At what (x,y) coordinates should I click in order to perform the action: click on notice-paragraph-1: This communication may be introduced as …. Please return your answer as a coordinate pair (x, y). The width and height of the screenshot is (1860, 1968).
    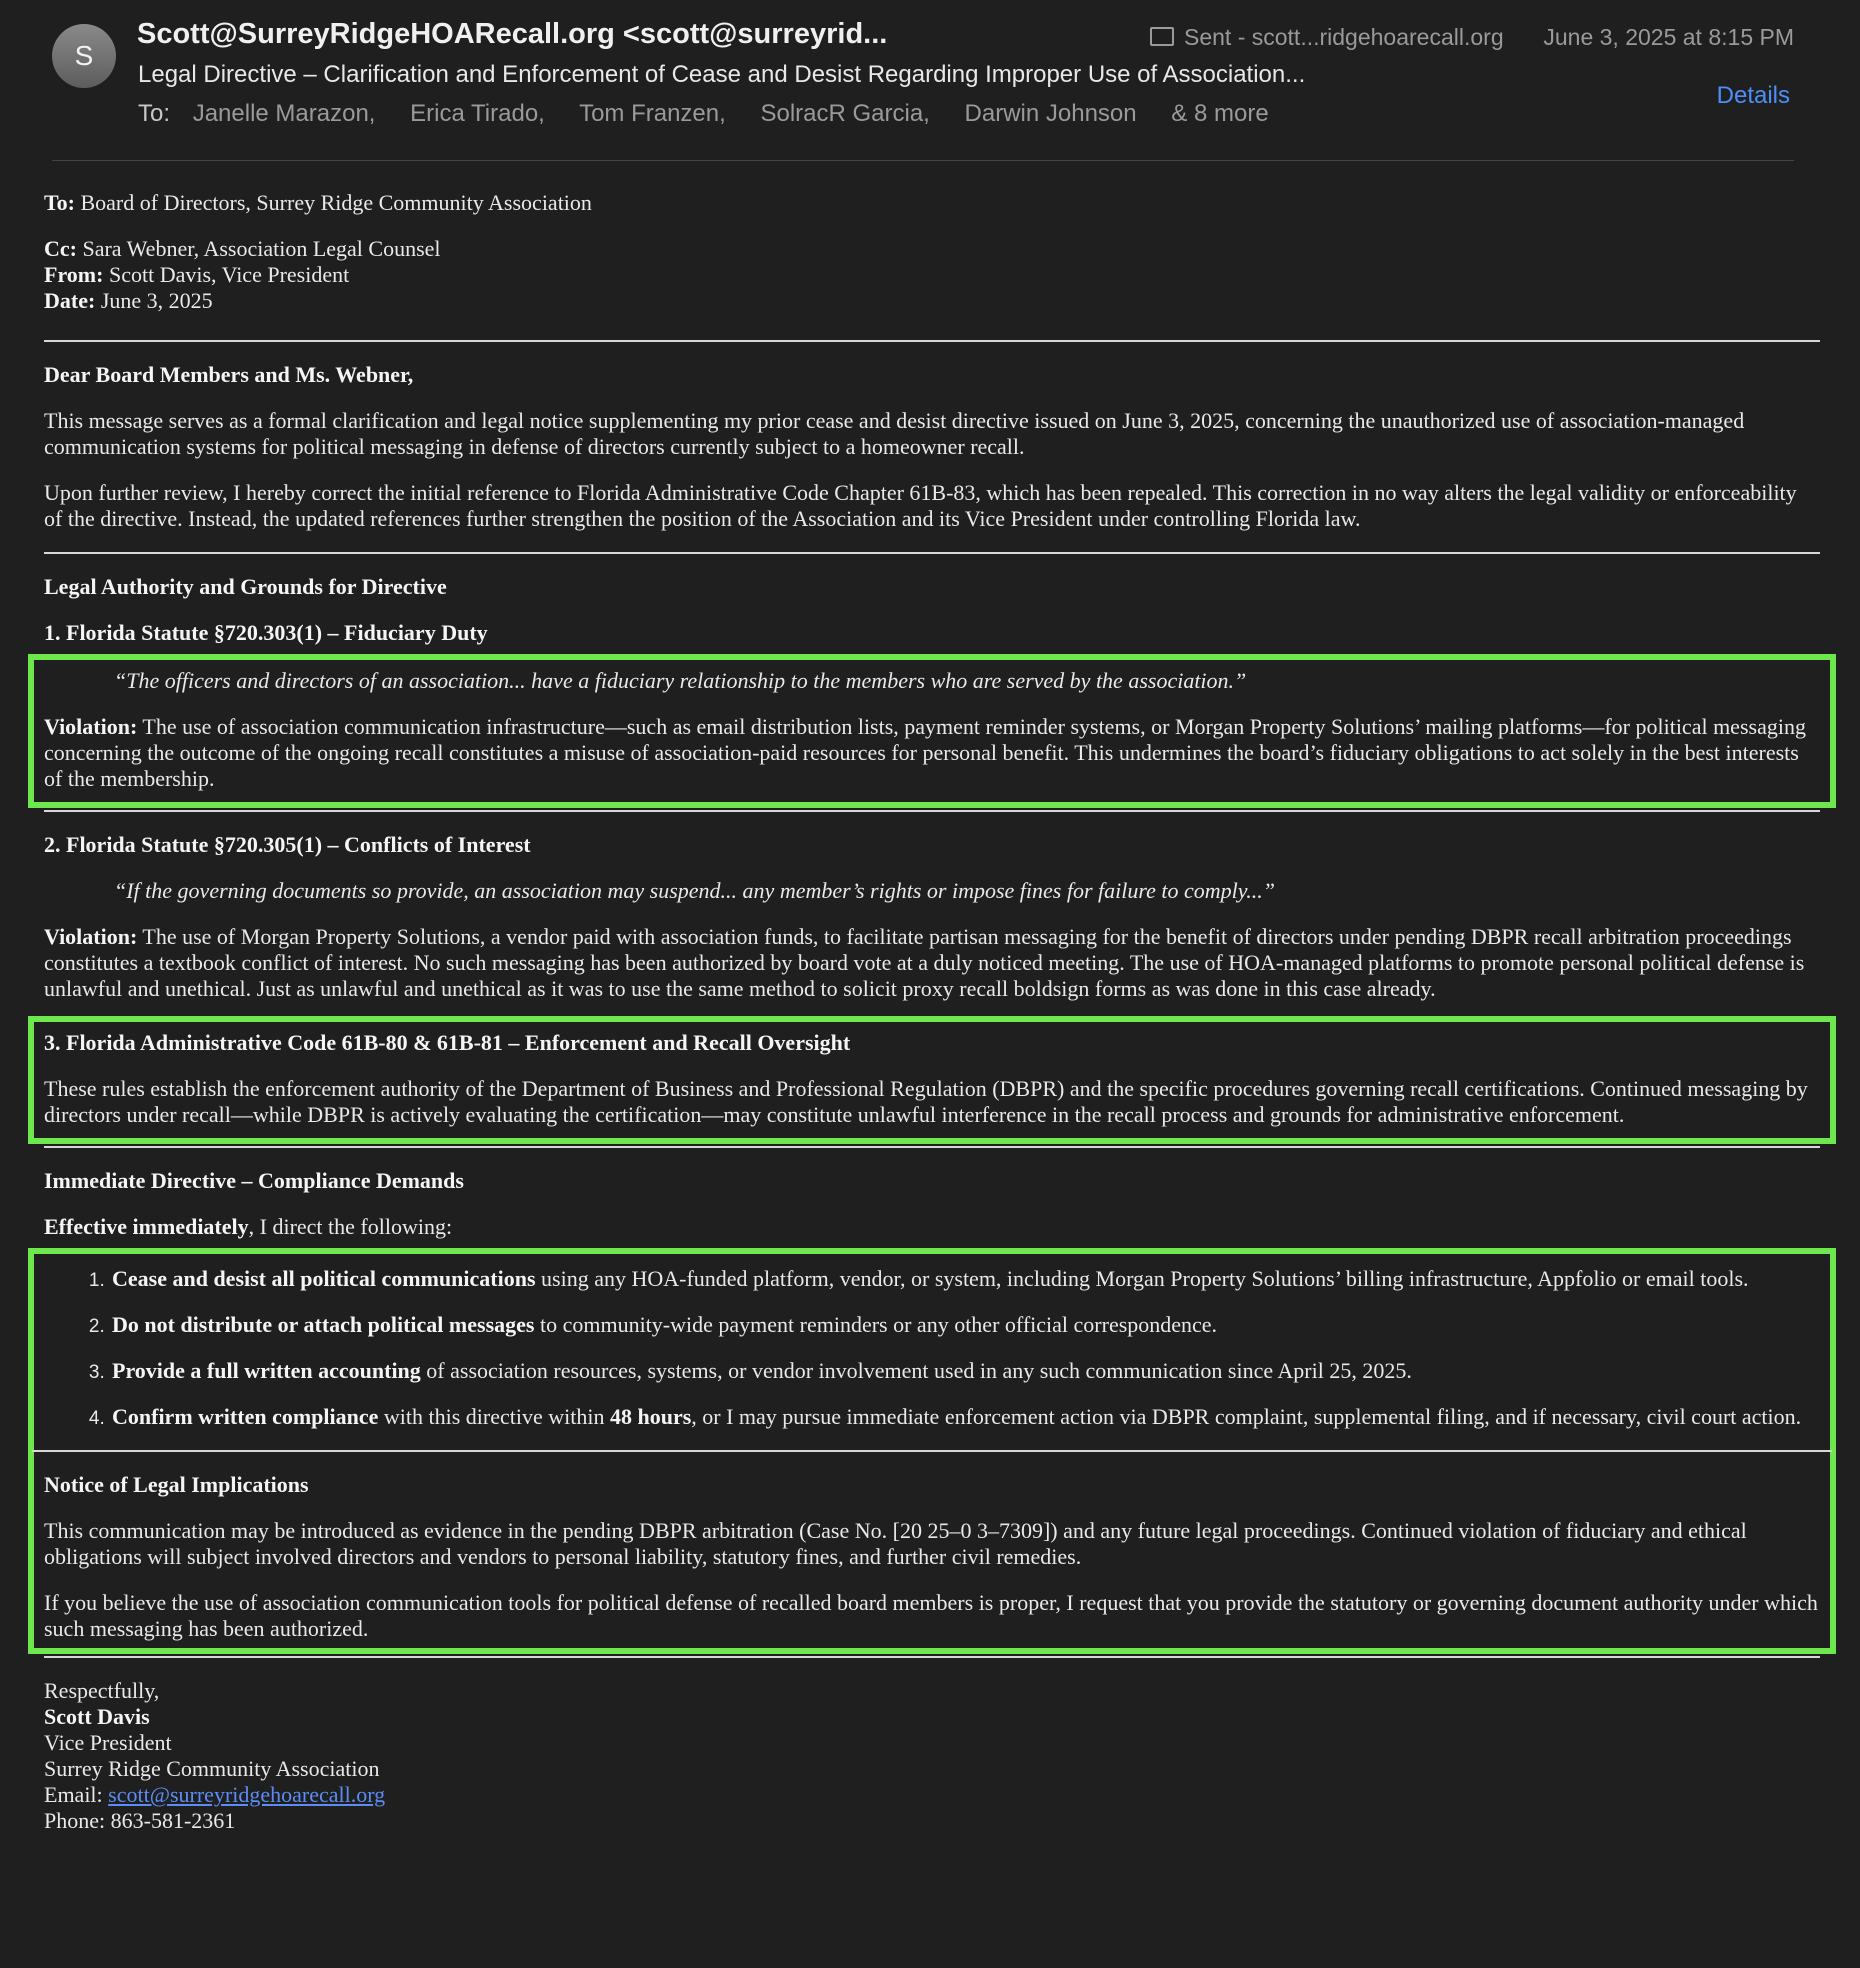
    Looking at the image, I should click on (895, 1543).